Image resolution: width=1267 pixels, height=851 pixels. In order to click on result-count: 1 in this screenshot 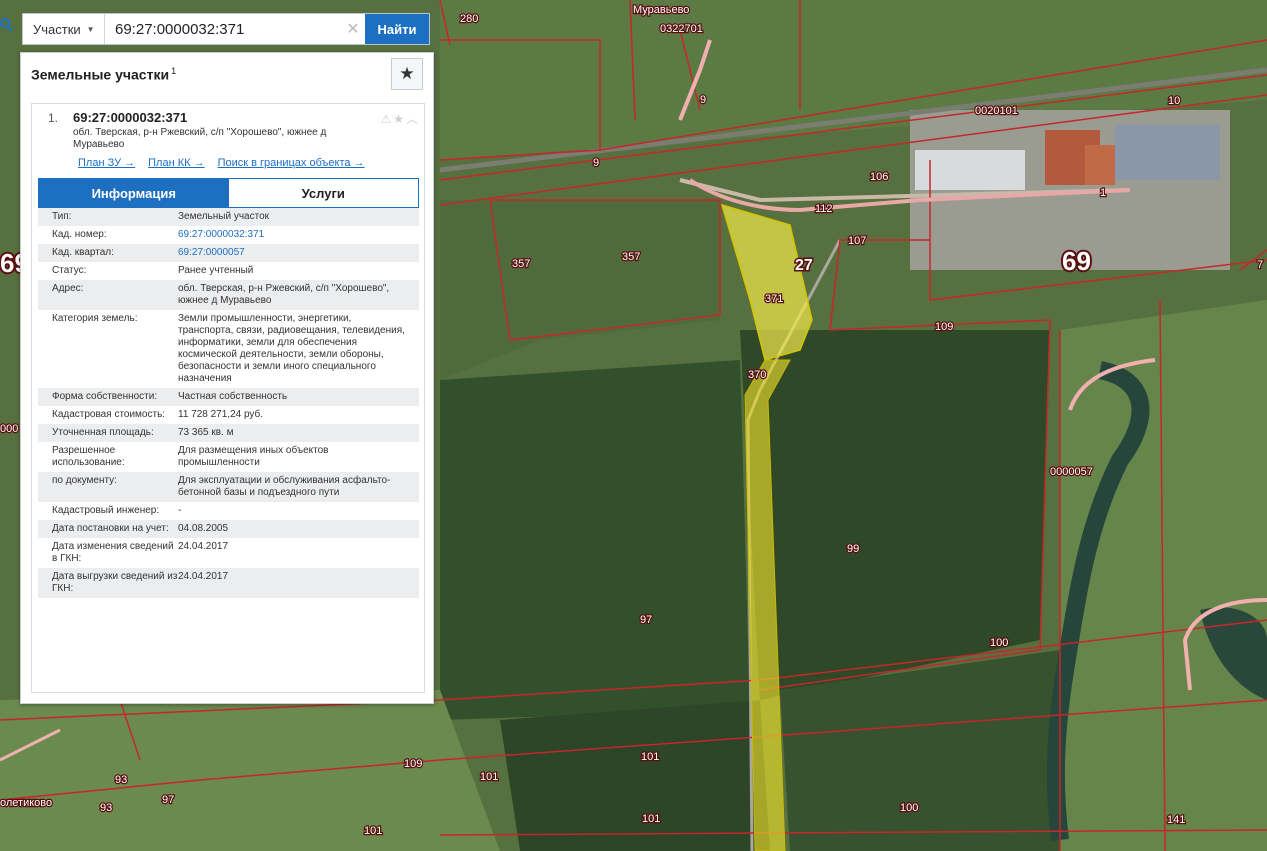, I will do `click(174, 70)`.